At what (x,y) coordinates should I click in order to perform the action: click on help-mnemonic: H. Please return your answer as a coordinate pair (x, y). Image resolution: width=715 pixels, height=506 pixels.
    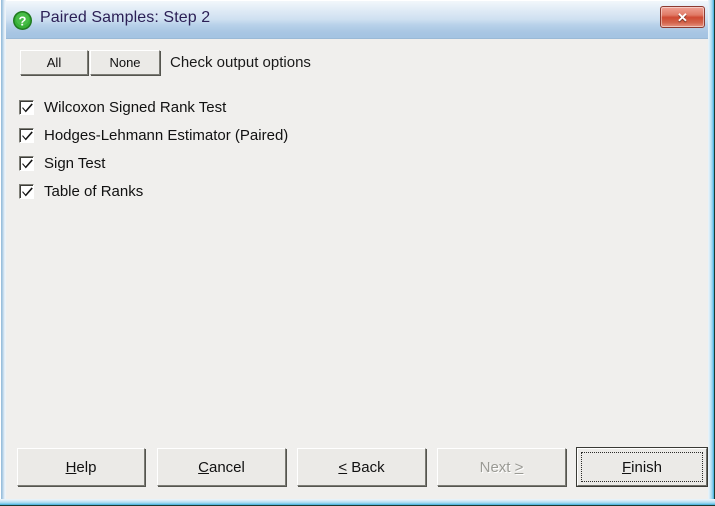
    Looking at the image, I should click on (71, 467).